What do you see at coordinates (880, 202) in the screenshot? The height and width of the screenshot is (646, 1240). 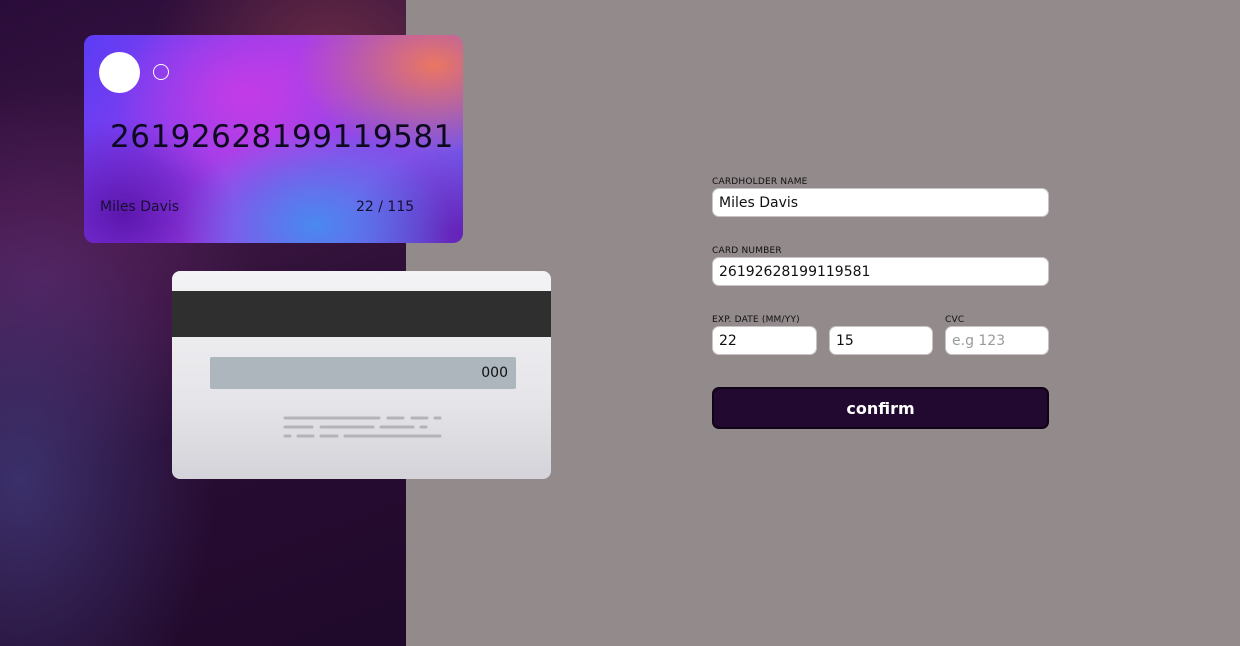 I see `cardholder-name-input` at bounding box center [880, 202].